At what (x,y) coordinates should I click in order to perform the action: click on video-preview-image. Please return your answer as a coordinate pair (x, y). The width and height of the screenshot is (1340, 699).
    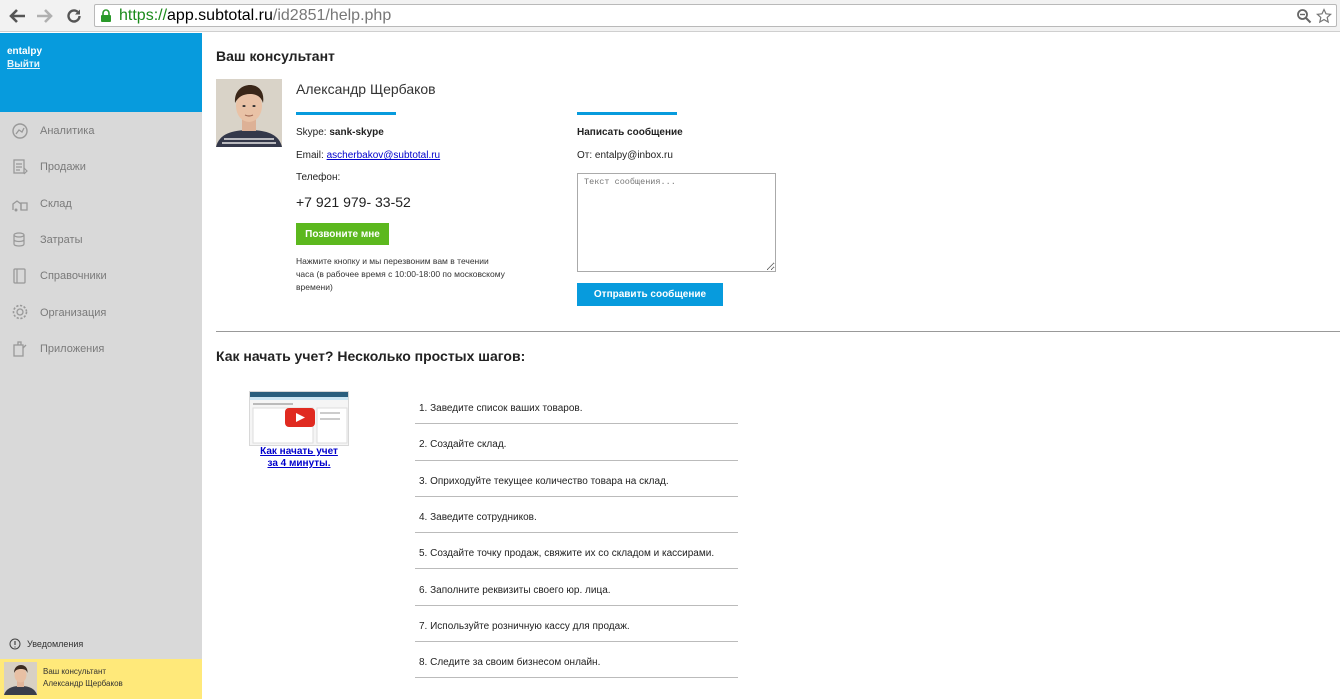
    Looking at the image, I should click on (299, 418).